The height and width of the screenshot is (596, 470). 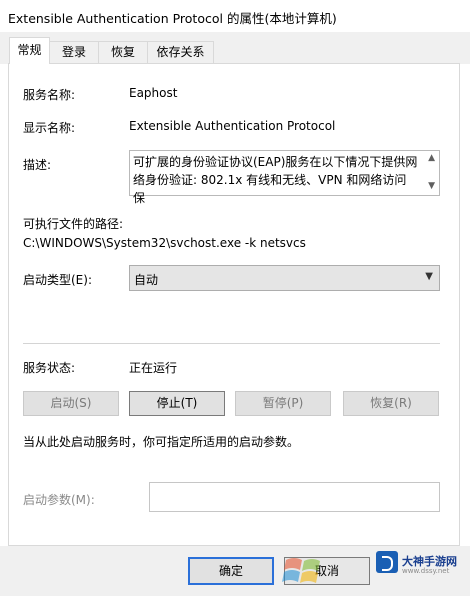 What do you see at coordinates (294, 497) in the screenshot?
I see `start-params-input` at bounding box center [294, 497].